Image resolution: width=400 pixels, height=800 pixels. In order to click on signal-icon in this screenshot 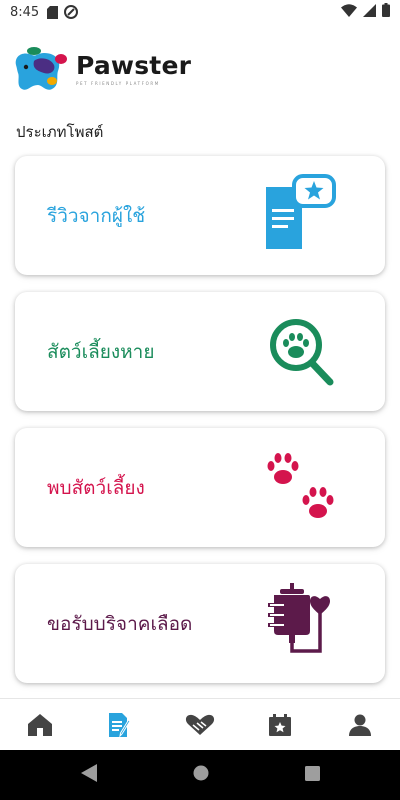, I will do `click(369, 12)`.